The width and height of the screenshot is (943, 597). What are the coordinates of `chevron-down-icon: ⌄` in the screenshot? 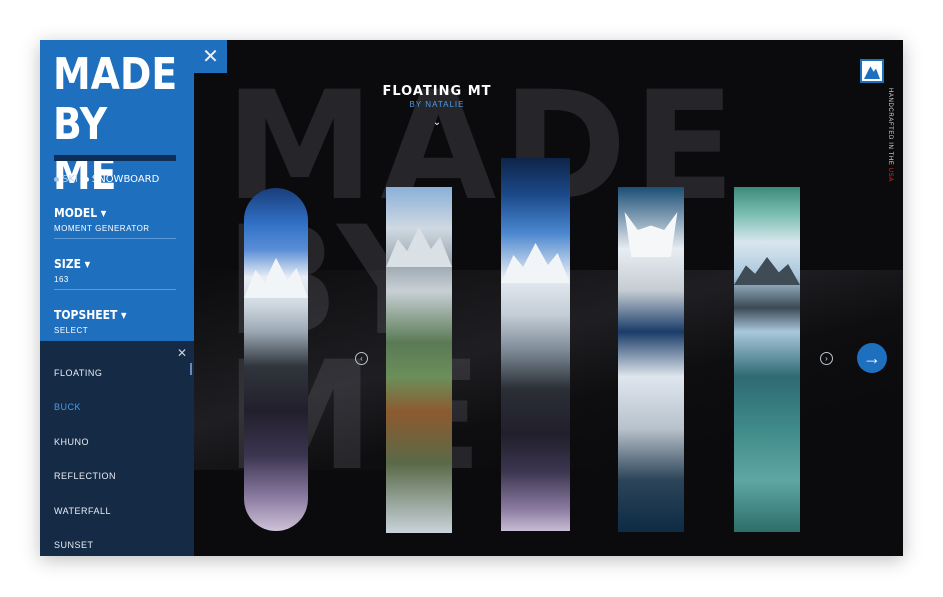 It's located at (437, 122).